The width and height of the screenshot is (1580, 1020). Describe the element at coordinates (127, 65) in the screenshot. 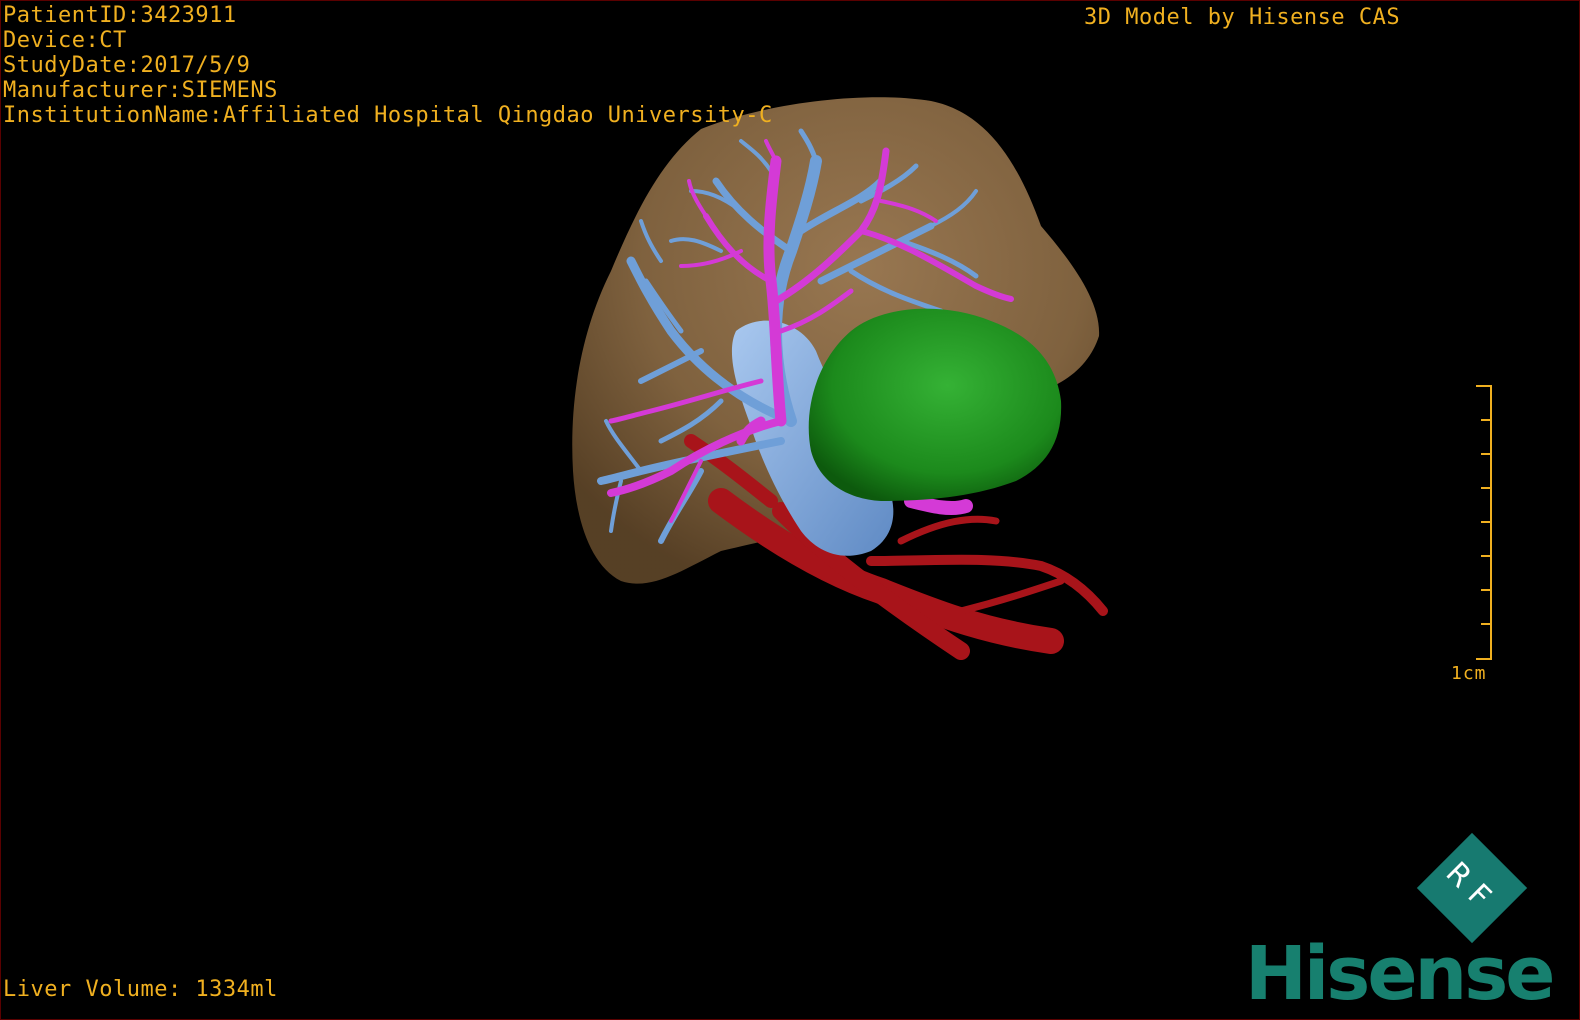

I see `study-date: StudyDate:2017/5/9` at that location.